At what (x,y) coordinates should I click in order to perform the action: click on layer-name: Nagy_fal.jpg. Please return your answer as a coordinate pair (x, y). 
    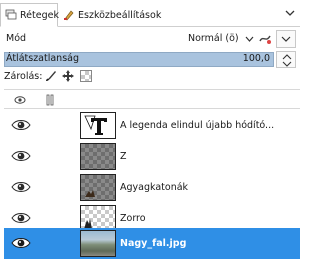
    Looking at the image, I should click on (153, 243).